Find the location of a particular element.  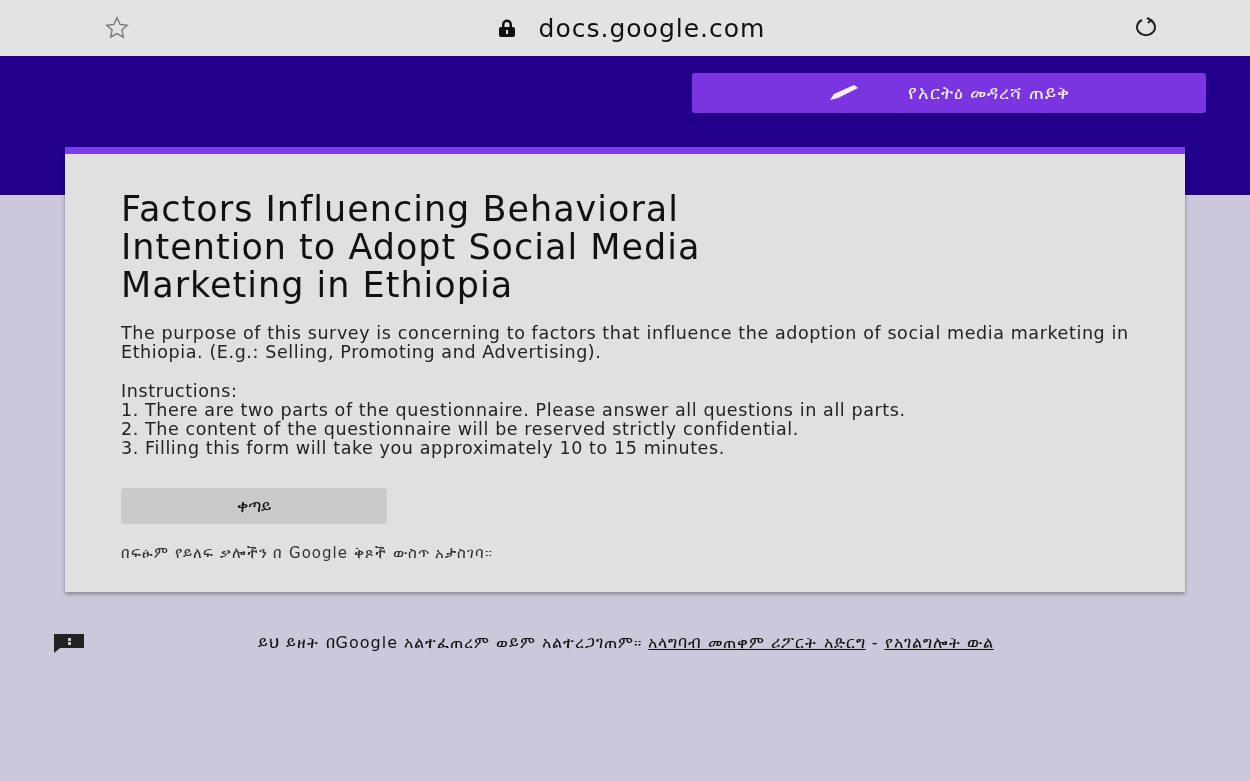

report-abuse-link: አላግባብ መጠቀም ሪፖርት አድርግ is located at coordinates (757, 642).